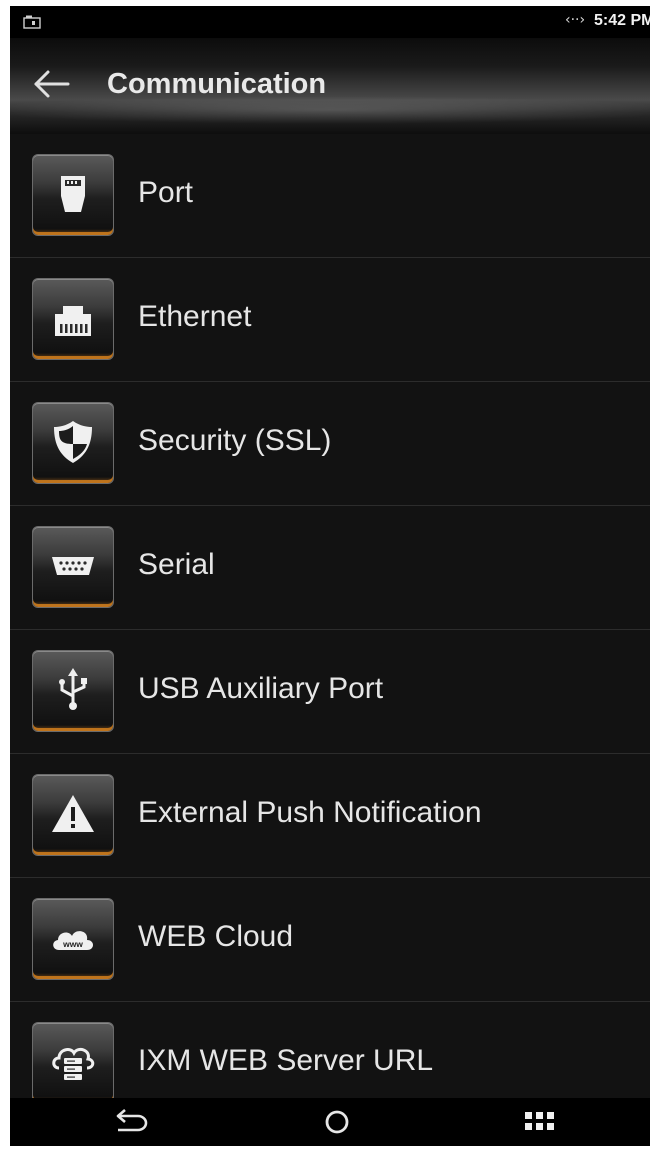 The width and height of the screenshot is (650, 1155). I want to click on list-item-label: WEB Cloud, so click(216, 936).